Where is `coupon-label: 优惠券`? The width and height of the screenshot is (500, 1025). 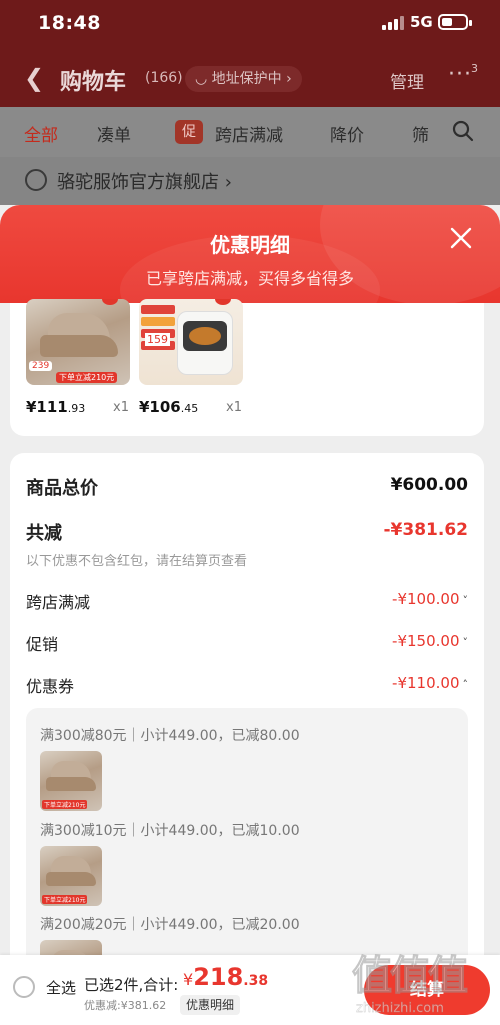 coupon-label: 优惠券 is located at coordinates (50, 686).